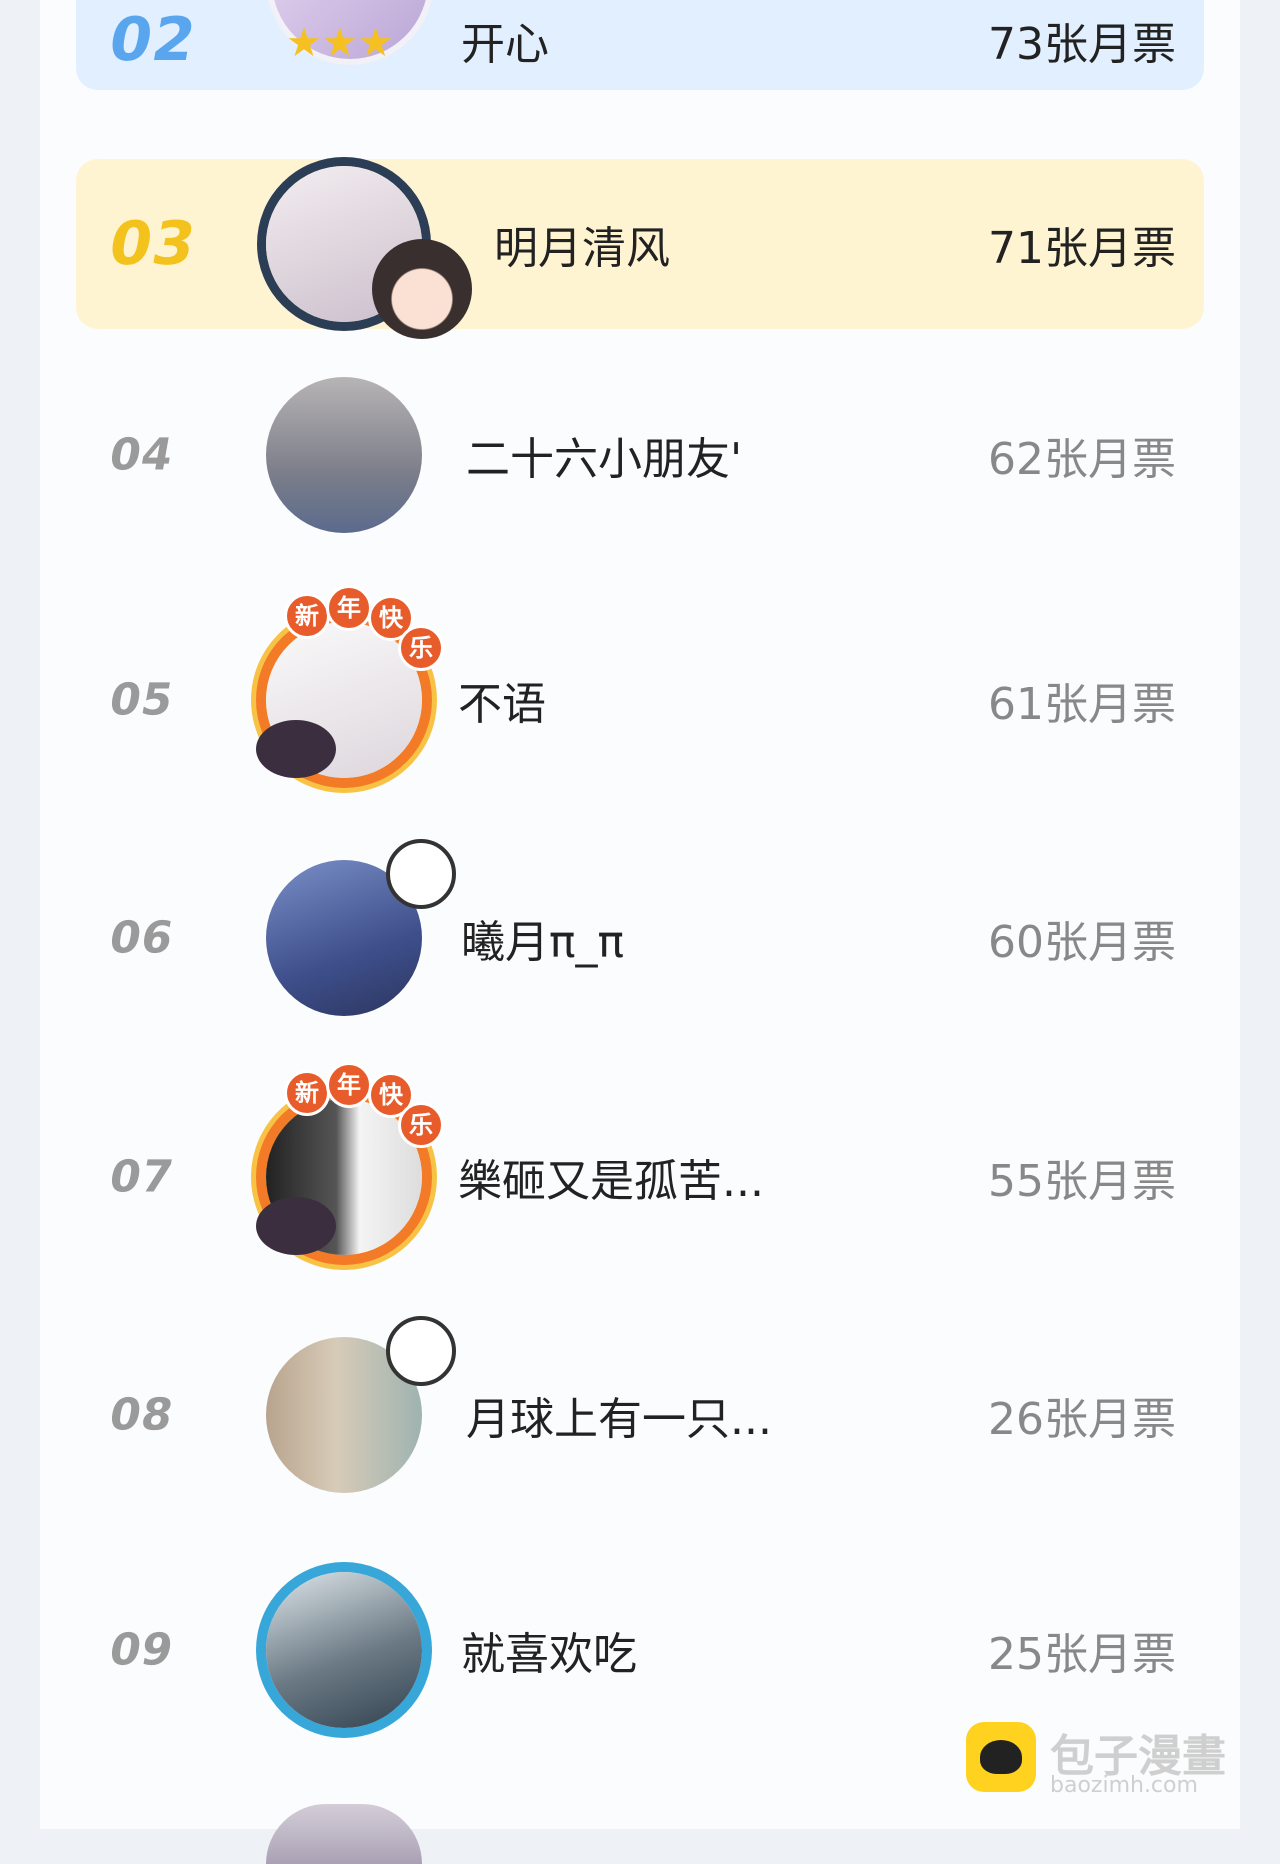 The image size is (1280, 1864). Describe the element at coordinates (1082, 942) in the screenshot. I see `vote-count: 60张月票` at that location.